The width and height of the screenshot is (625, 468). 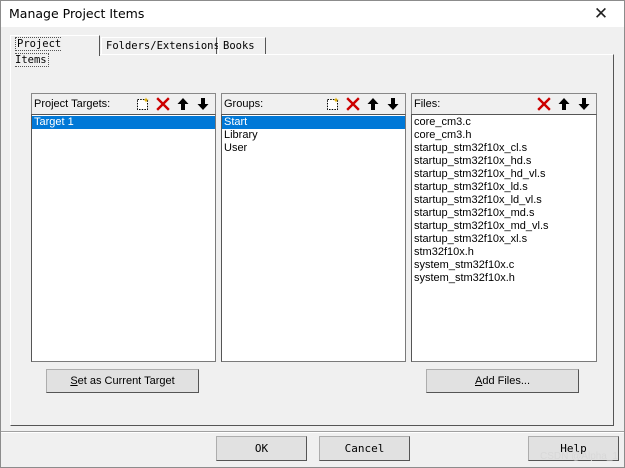 I want to click on files-header: Files:, so click(x=504, y=103).